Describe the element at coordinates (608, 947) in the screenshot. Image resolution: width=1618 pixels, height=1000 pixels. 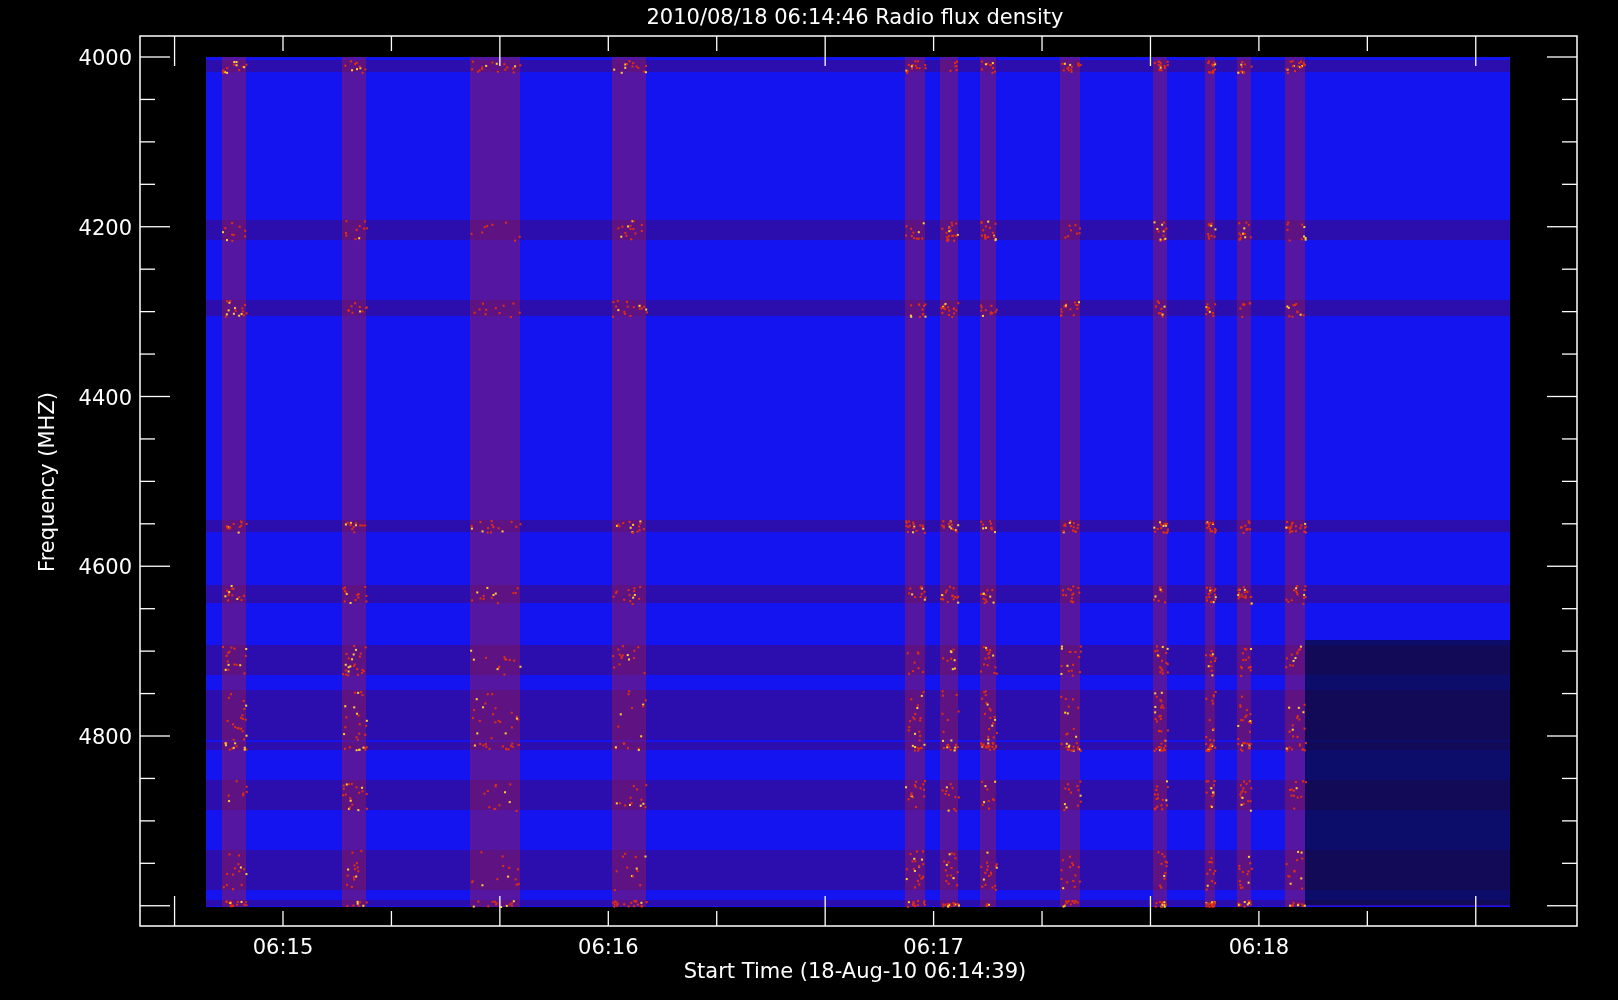
I see `x-tick-label: 06:16` at that location.